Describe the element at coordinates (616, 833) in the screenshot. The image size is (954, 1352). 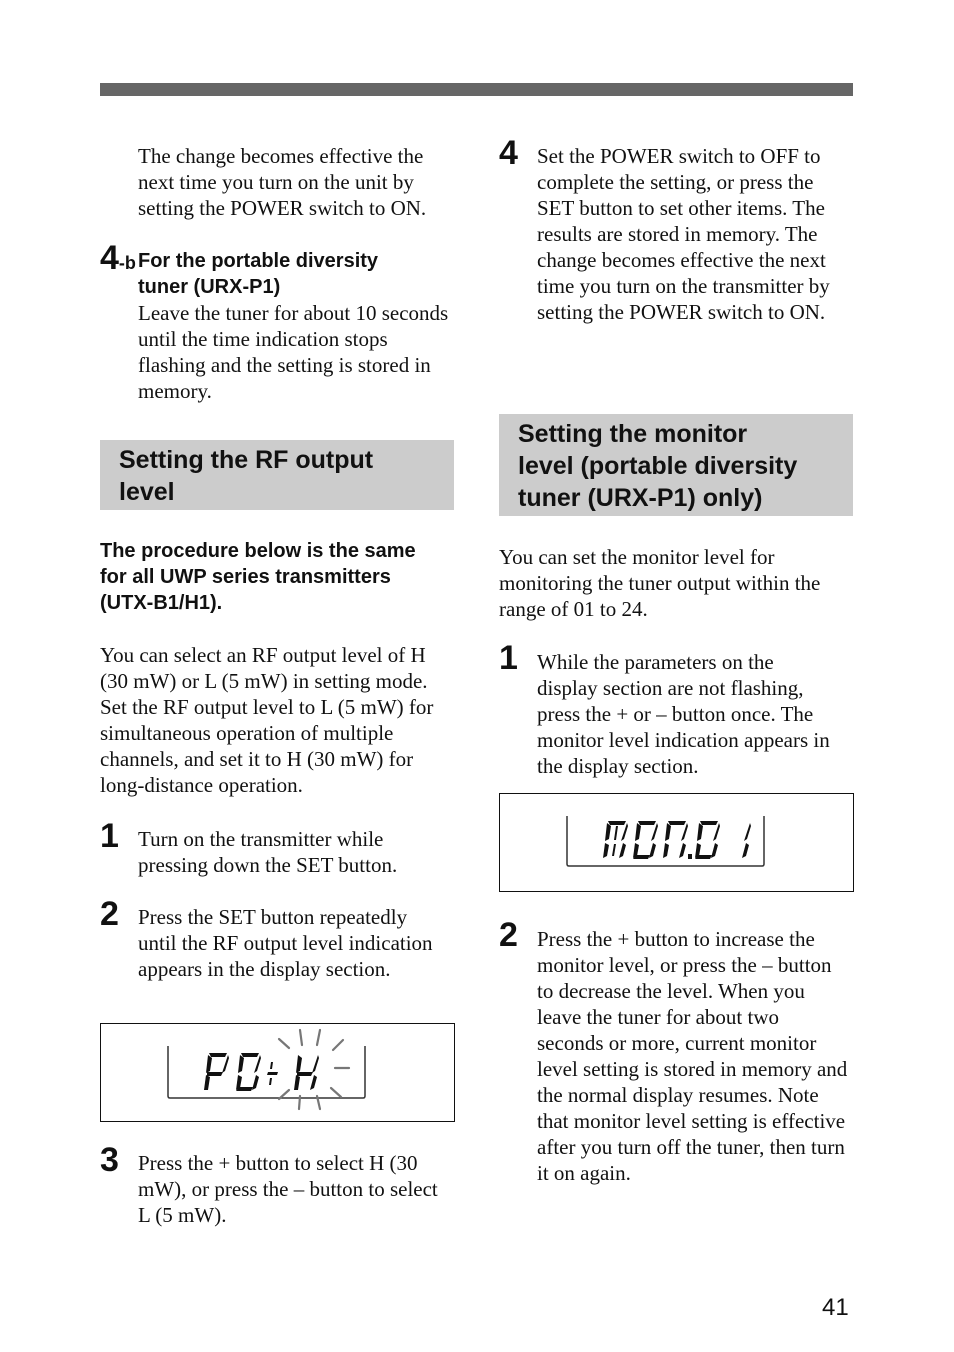
I see `seg-m-center-top` at that location.